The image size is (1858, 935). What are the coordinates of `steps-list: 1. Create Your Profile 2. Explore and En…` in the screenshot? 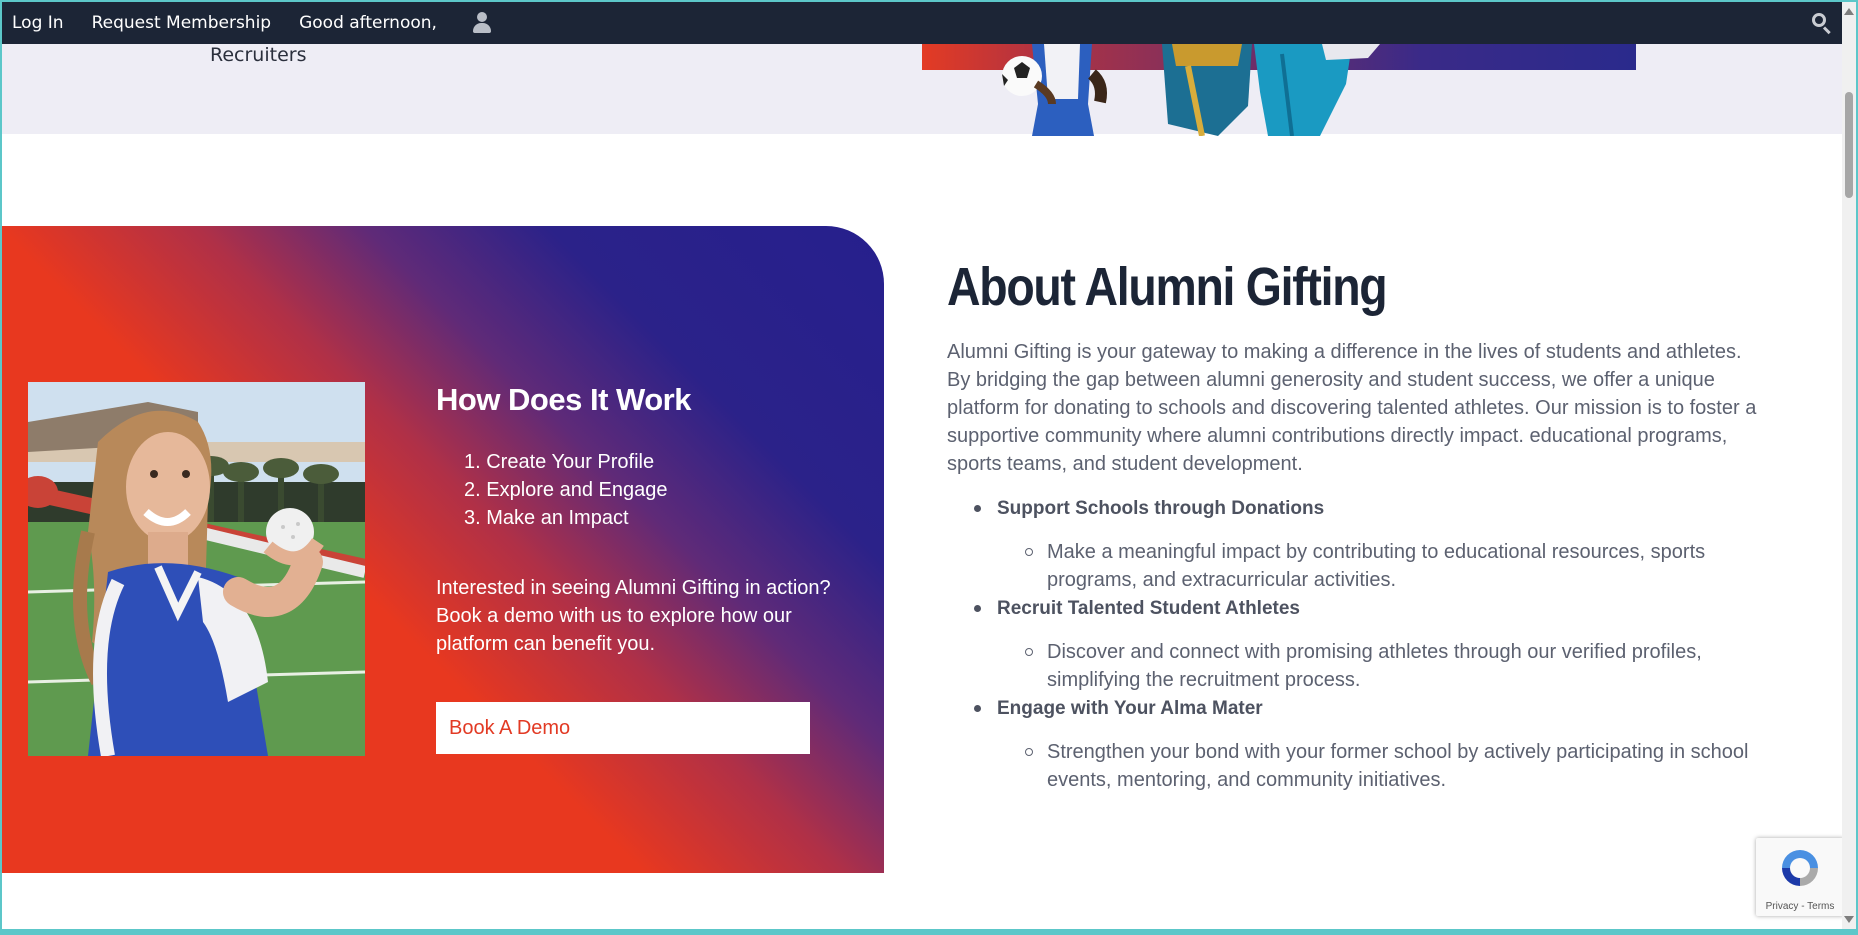 It's located at (566, 490).